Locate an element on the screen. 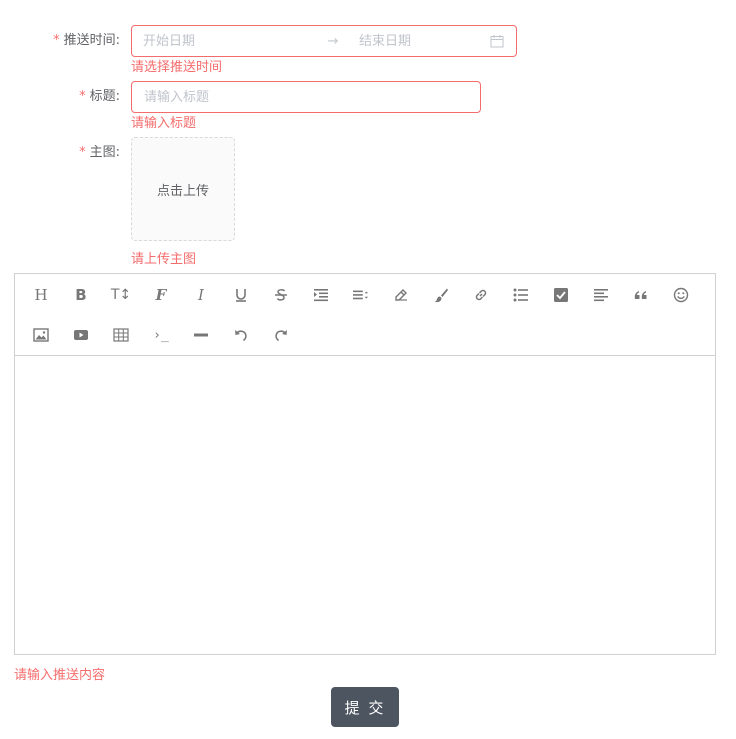 The width and height of the screenshot is (736, 739). redo-icon is located at coordinates (281, 335).